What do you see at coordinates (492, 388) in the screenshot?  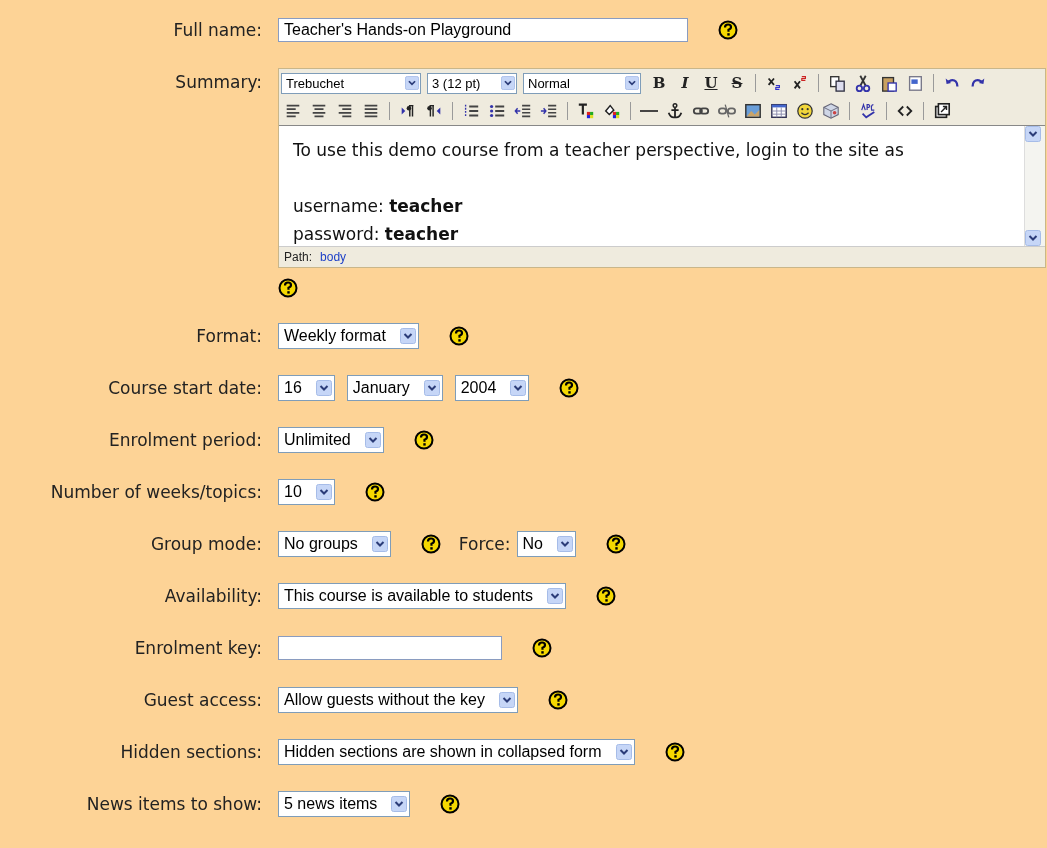 I see `dropdown-field: 2004` at bounding box center [492, 388].